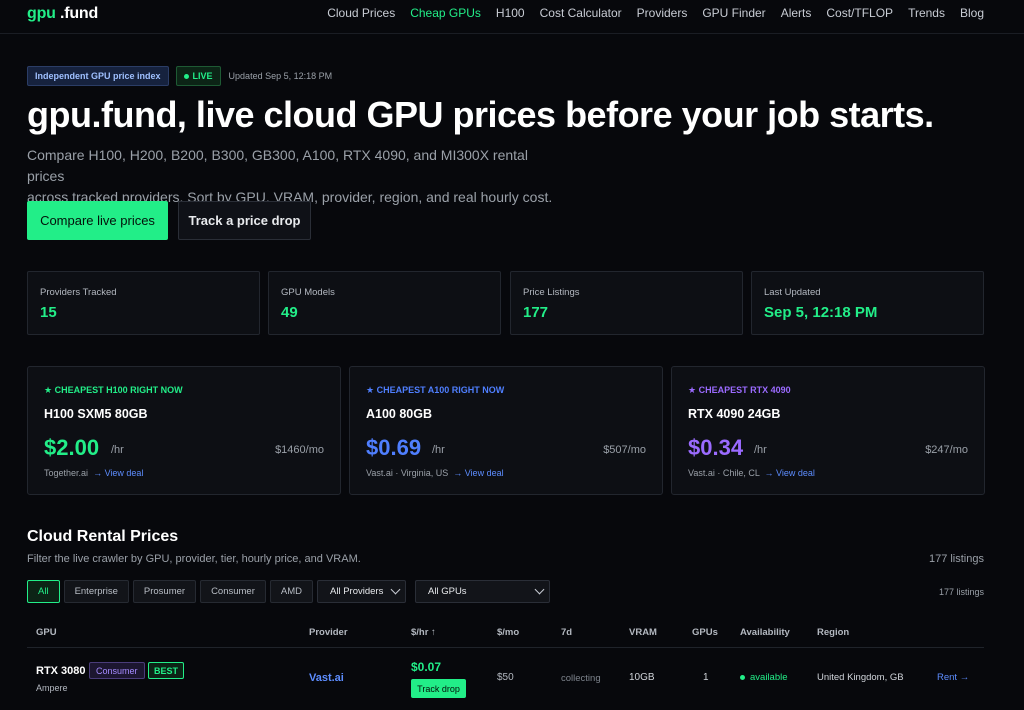  I want to click on section-title: Cloud Rental Prices, so click(103, 536).